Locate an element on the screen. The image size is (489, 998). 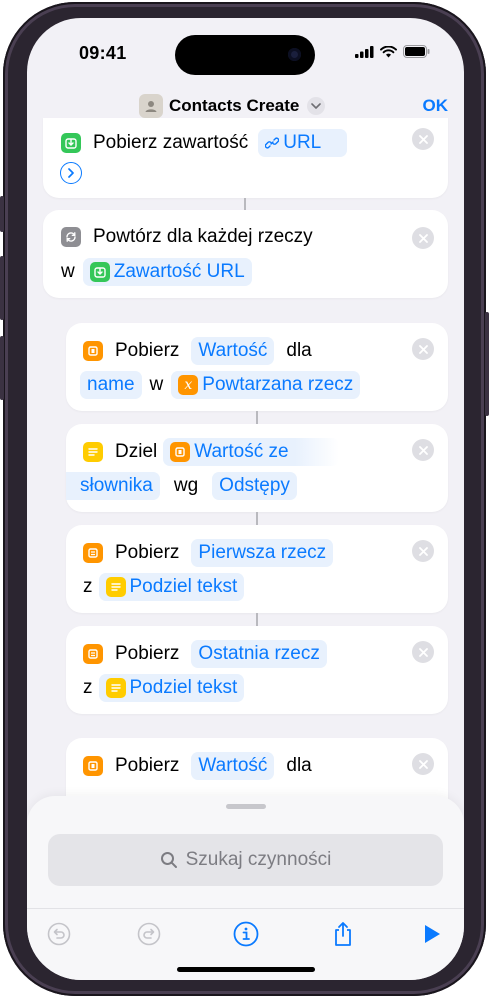
home-indicator is located at coordinates (246, 969).